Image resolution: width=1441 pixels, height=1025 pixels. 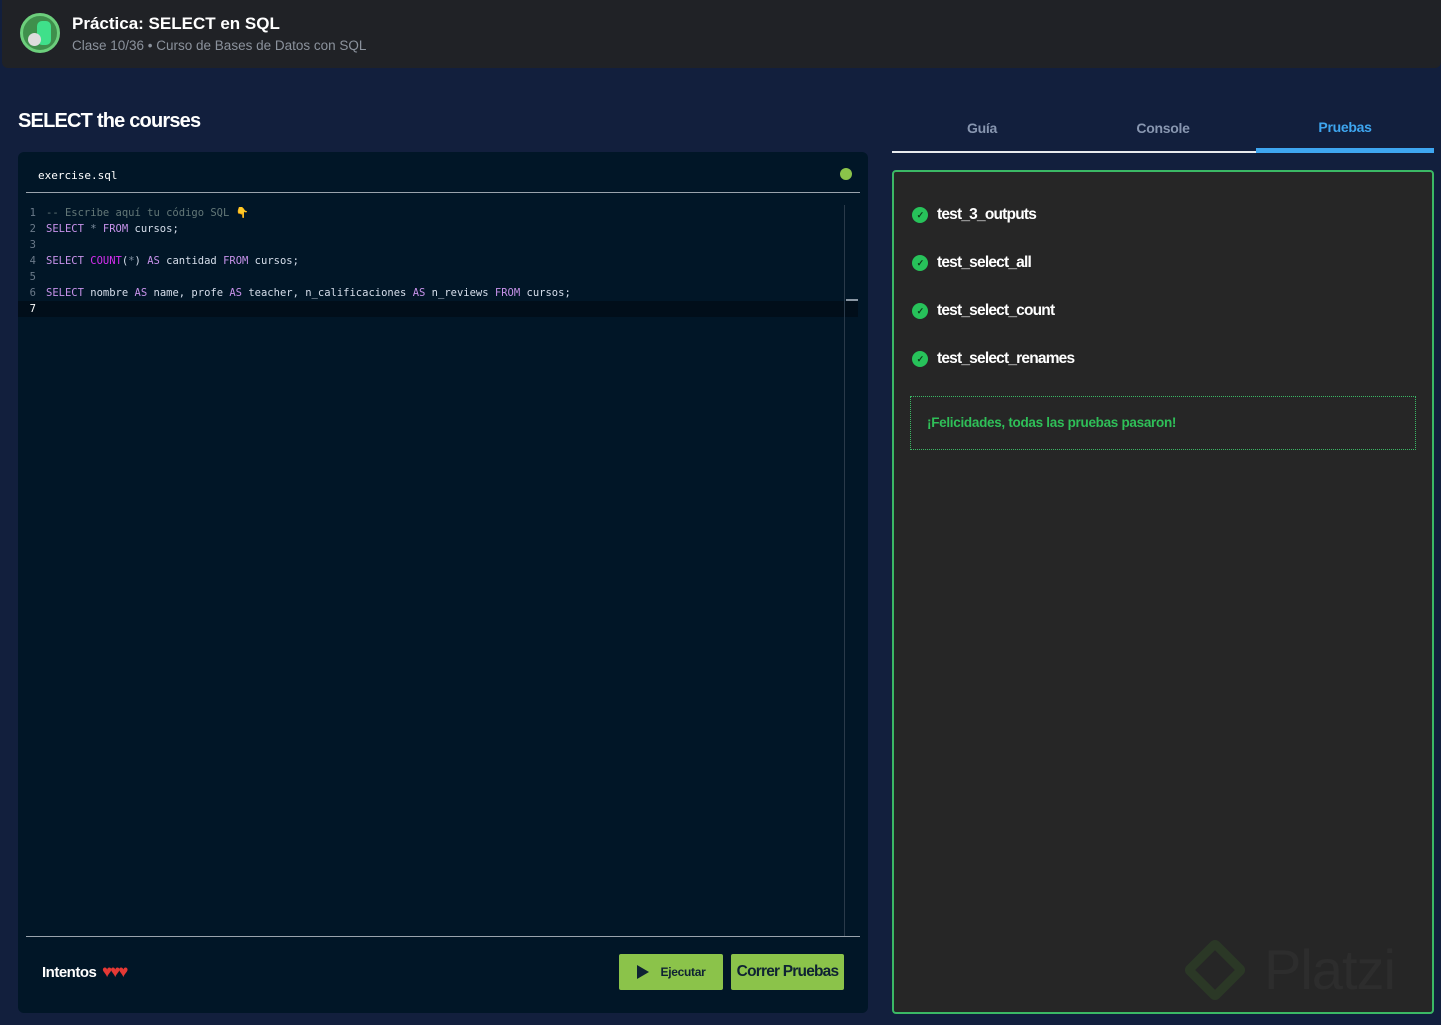 I want to click on watermark-text: Platzi, so click(x=1330, y=969).